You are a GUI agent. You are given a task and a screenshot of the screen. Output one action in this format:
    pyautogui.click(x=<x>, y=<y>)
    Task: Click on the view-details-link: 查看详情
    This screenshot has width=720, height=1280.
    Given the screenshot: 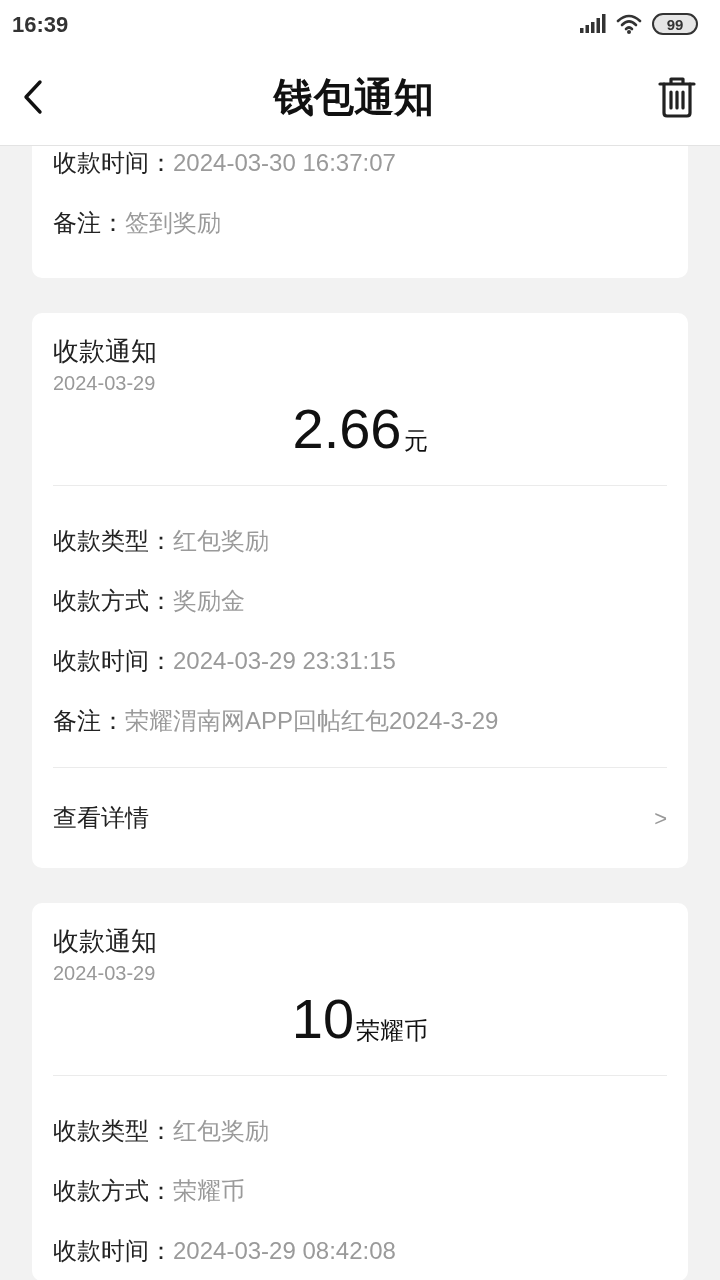 What is the action you would take?
    pyautogui.click(x=101, y=818)
    